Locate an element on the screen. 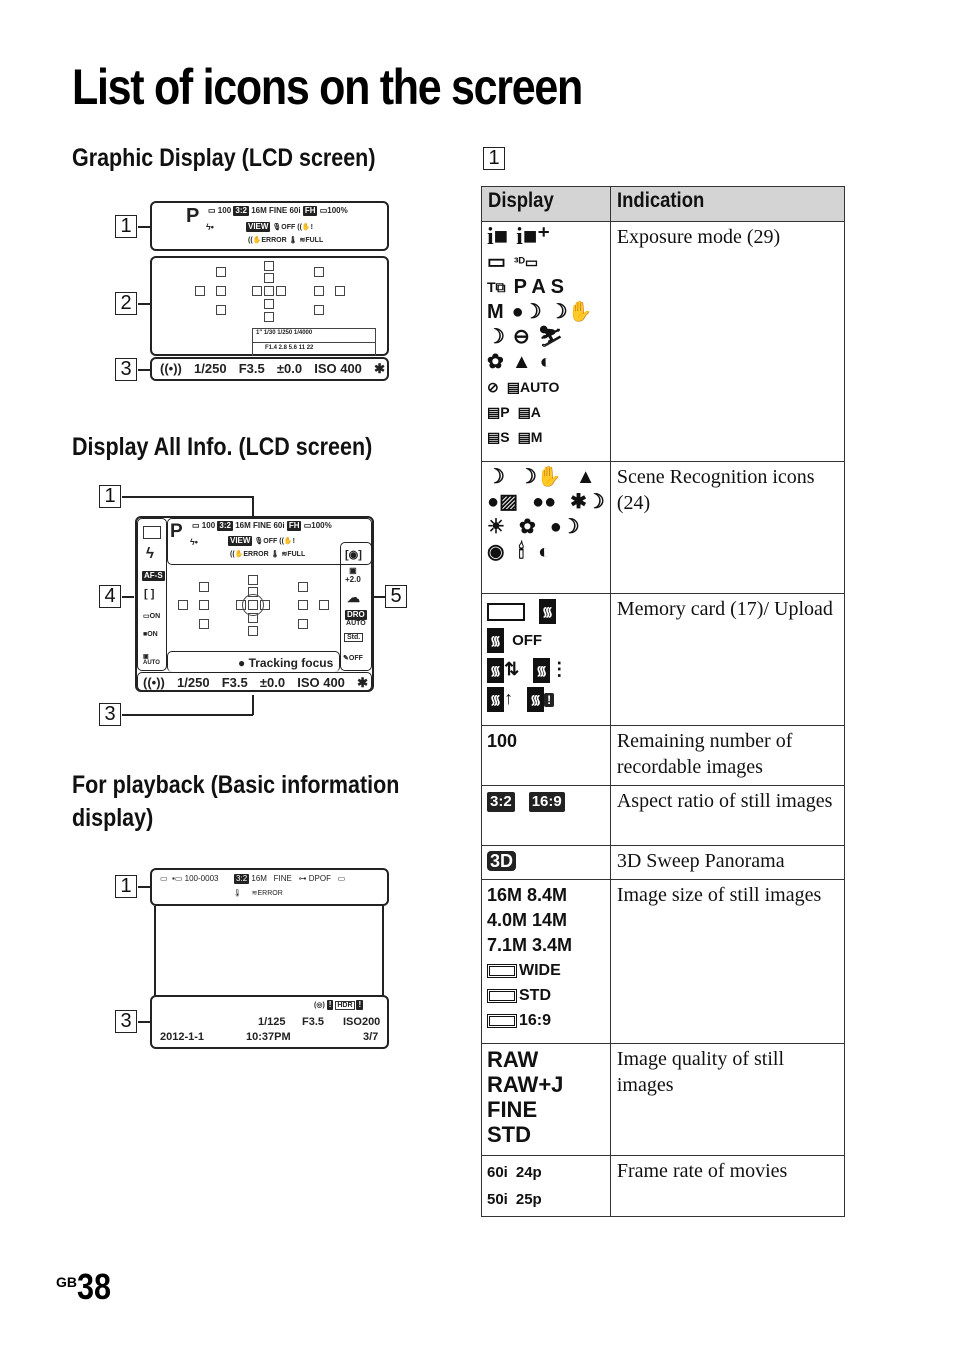 This screenshot has height=1345, width=954. upload-off-icon: ᯾ is located at coordinates (496, 640).